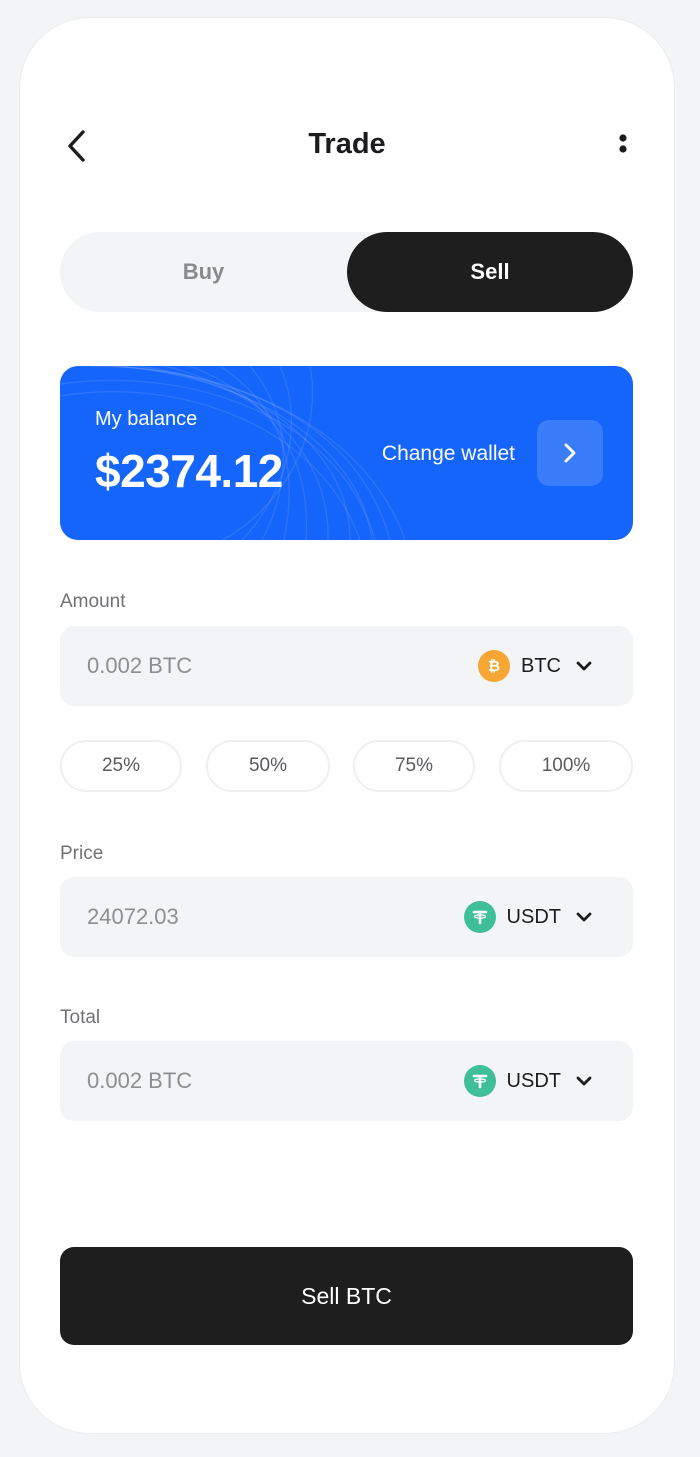  I want to click on more-options-button, so click(623, 146).